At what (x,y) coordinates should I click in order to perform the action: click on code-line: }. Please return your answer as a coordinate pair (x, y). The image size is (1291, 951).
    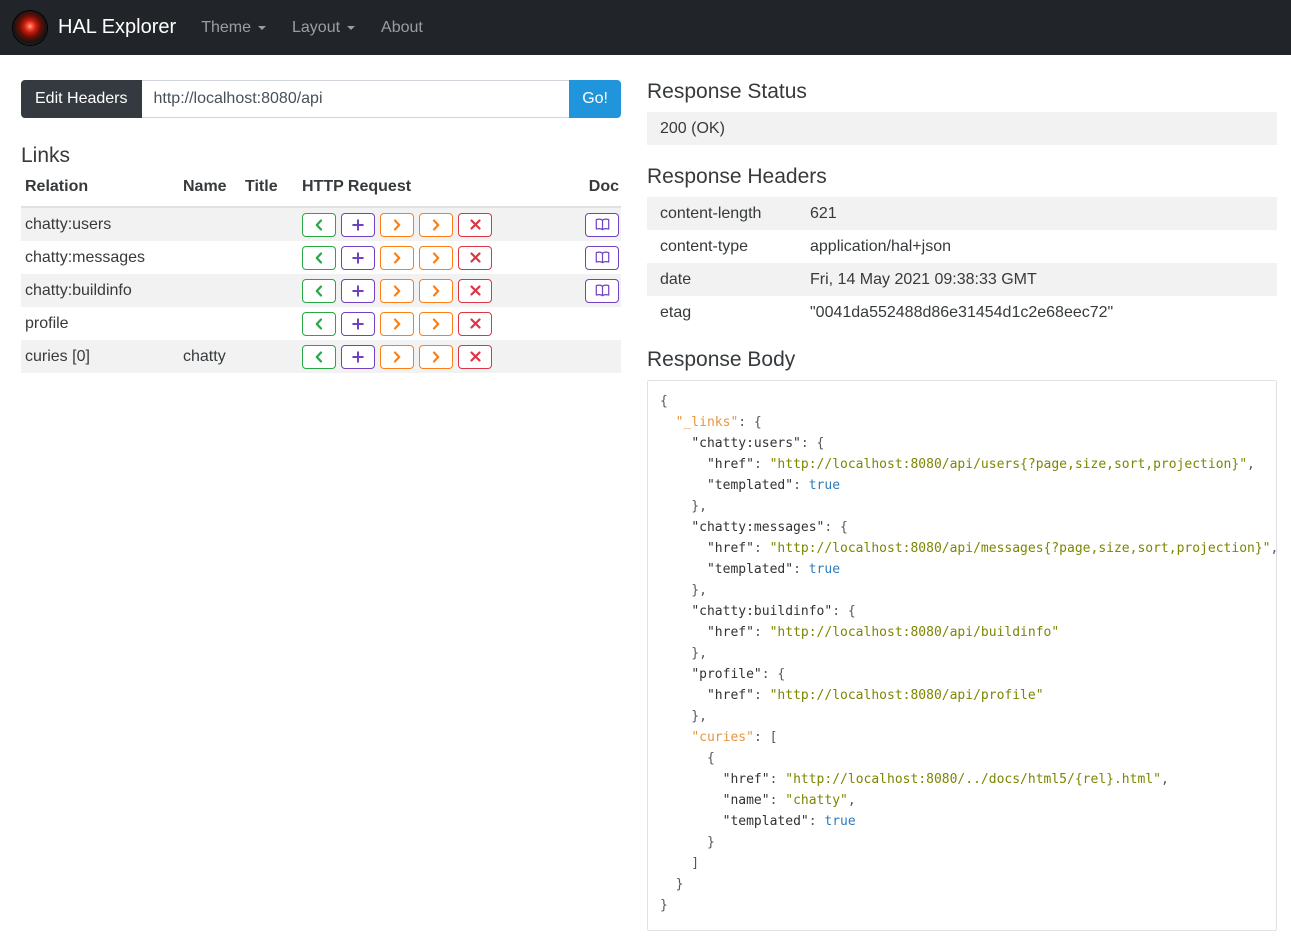
    Looking at the image, I should click on (664, 905).